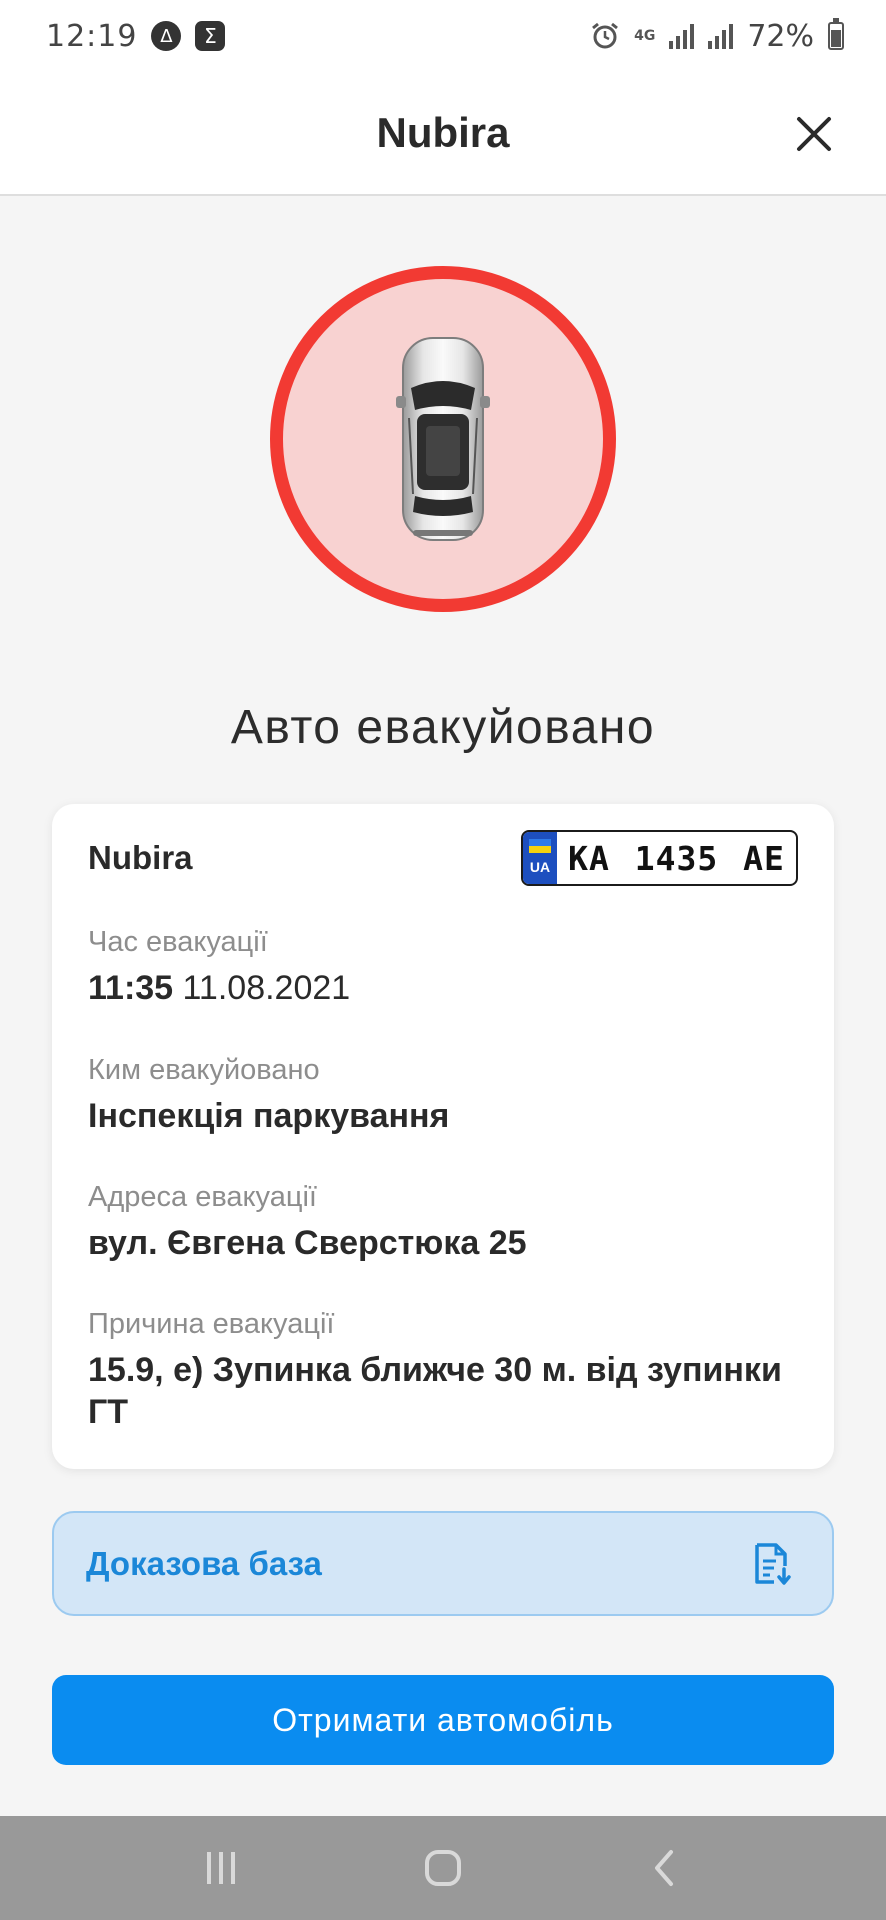 Image resolution: width=886 pixels, height=1920 pixels. Describe the element at coordinates (540, 867) in the screenshot. I see `plate-country: UA` at that location.